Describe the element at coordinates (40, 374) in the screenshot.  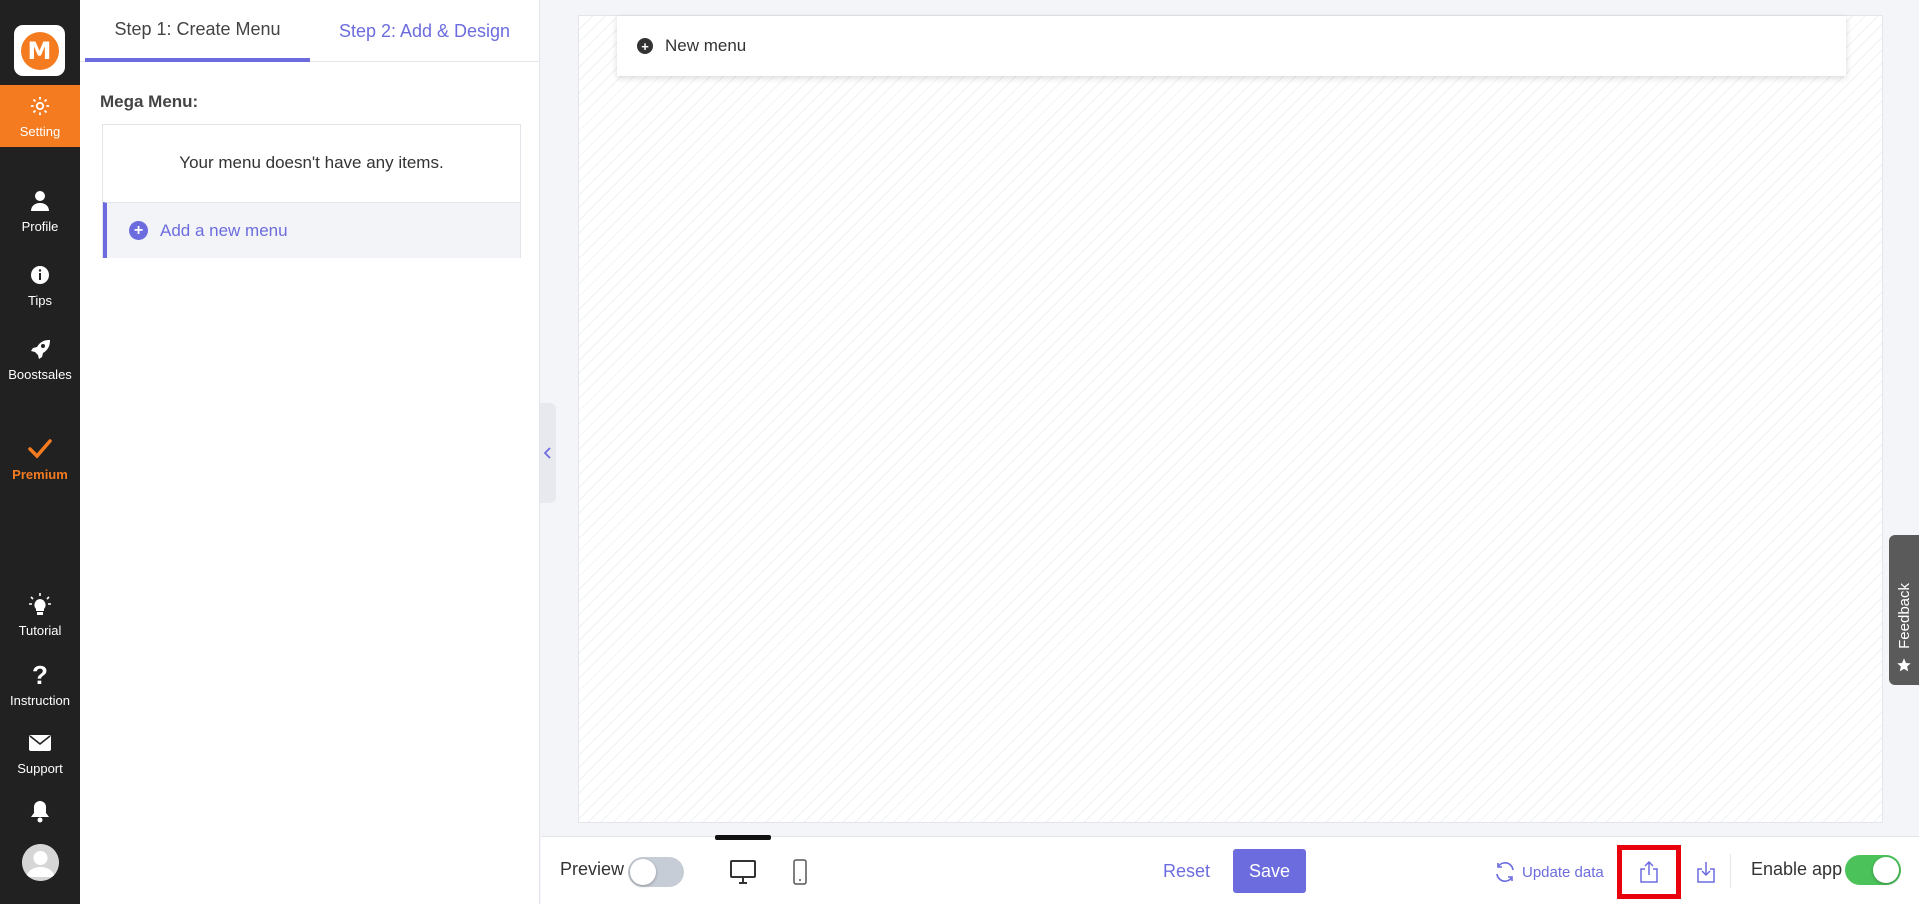
I see `sidebar-item-label: Boostsales` at that location.